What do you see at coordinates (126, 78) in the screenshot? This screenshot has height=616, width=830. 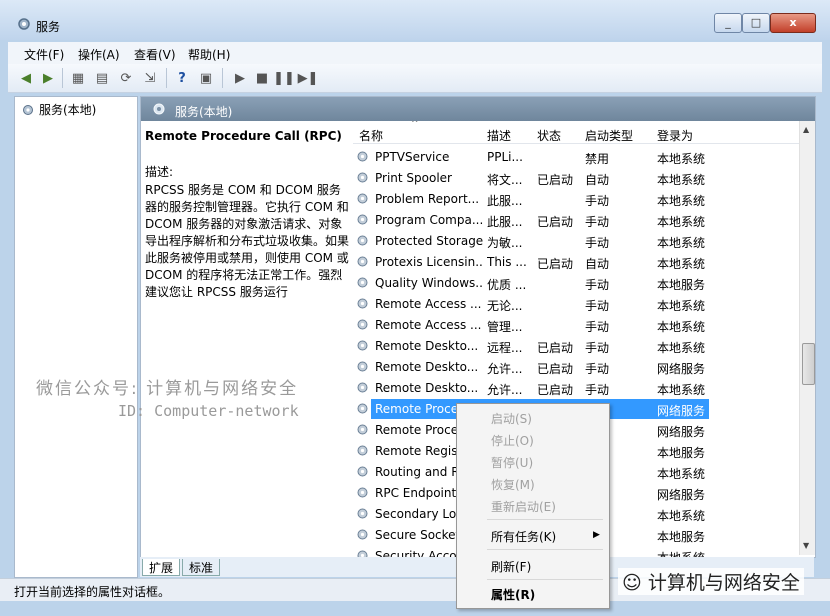 I see `refresh-icon: ⟳` at bounding box center [126, 78].